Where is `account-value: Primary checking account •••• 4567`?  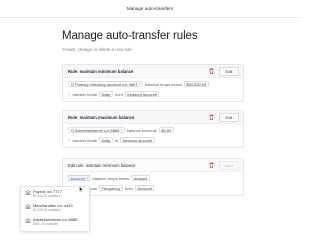 account-value: Primary checking account •••• 4567 is located at coordinates (106, 84).